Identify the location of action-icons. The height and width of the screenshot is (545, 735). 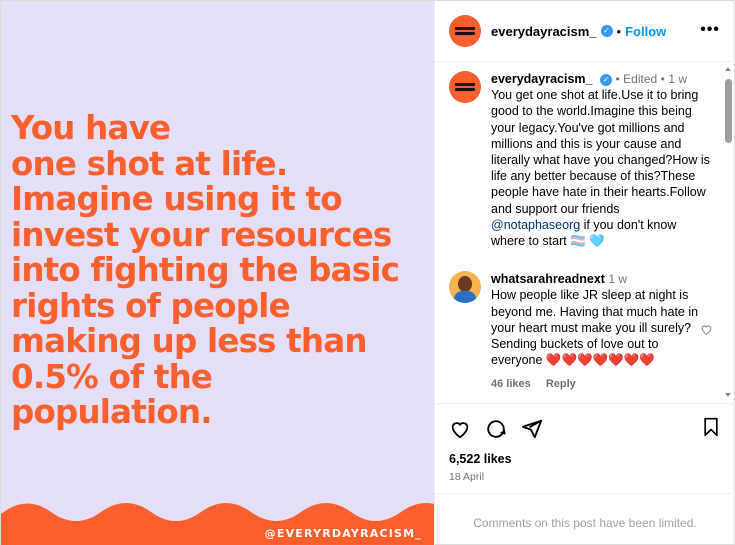
(585, 429).